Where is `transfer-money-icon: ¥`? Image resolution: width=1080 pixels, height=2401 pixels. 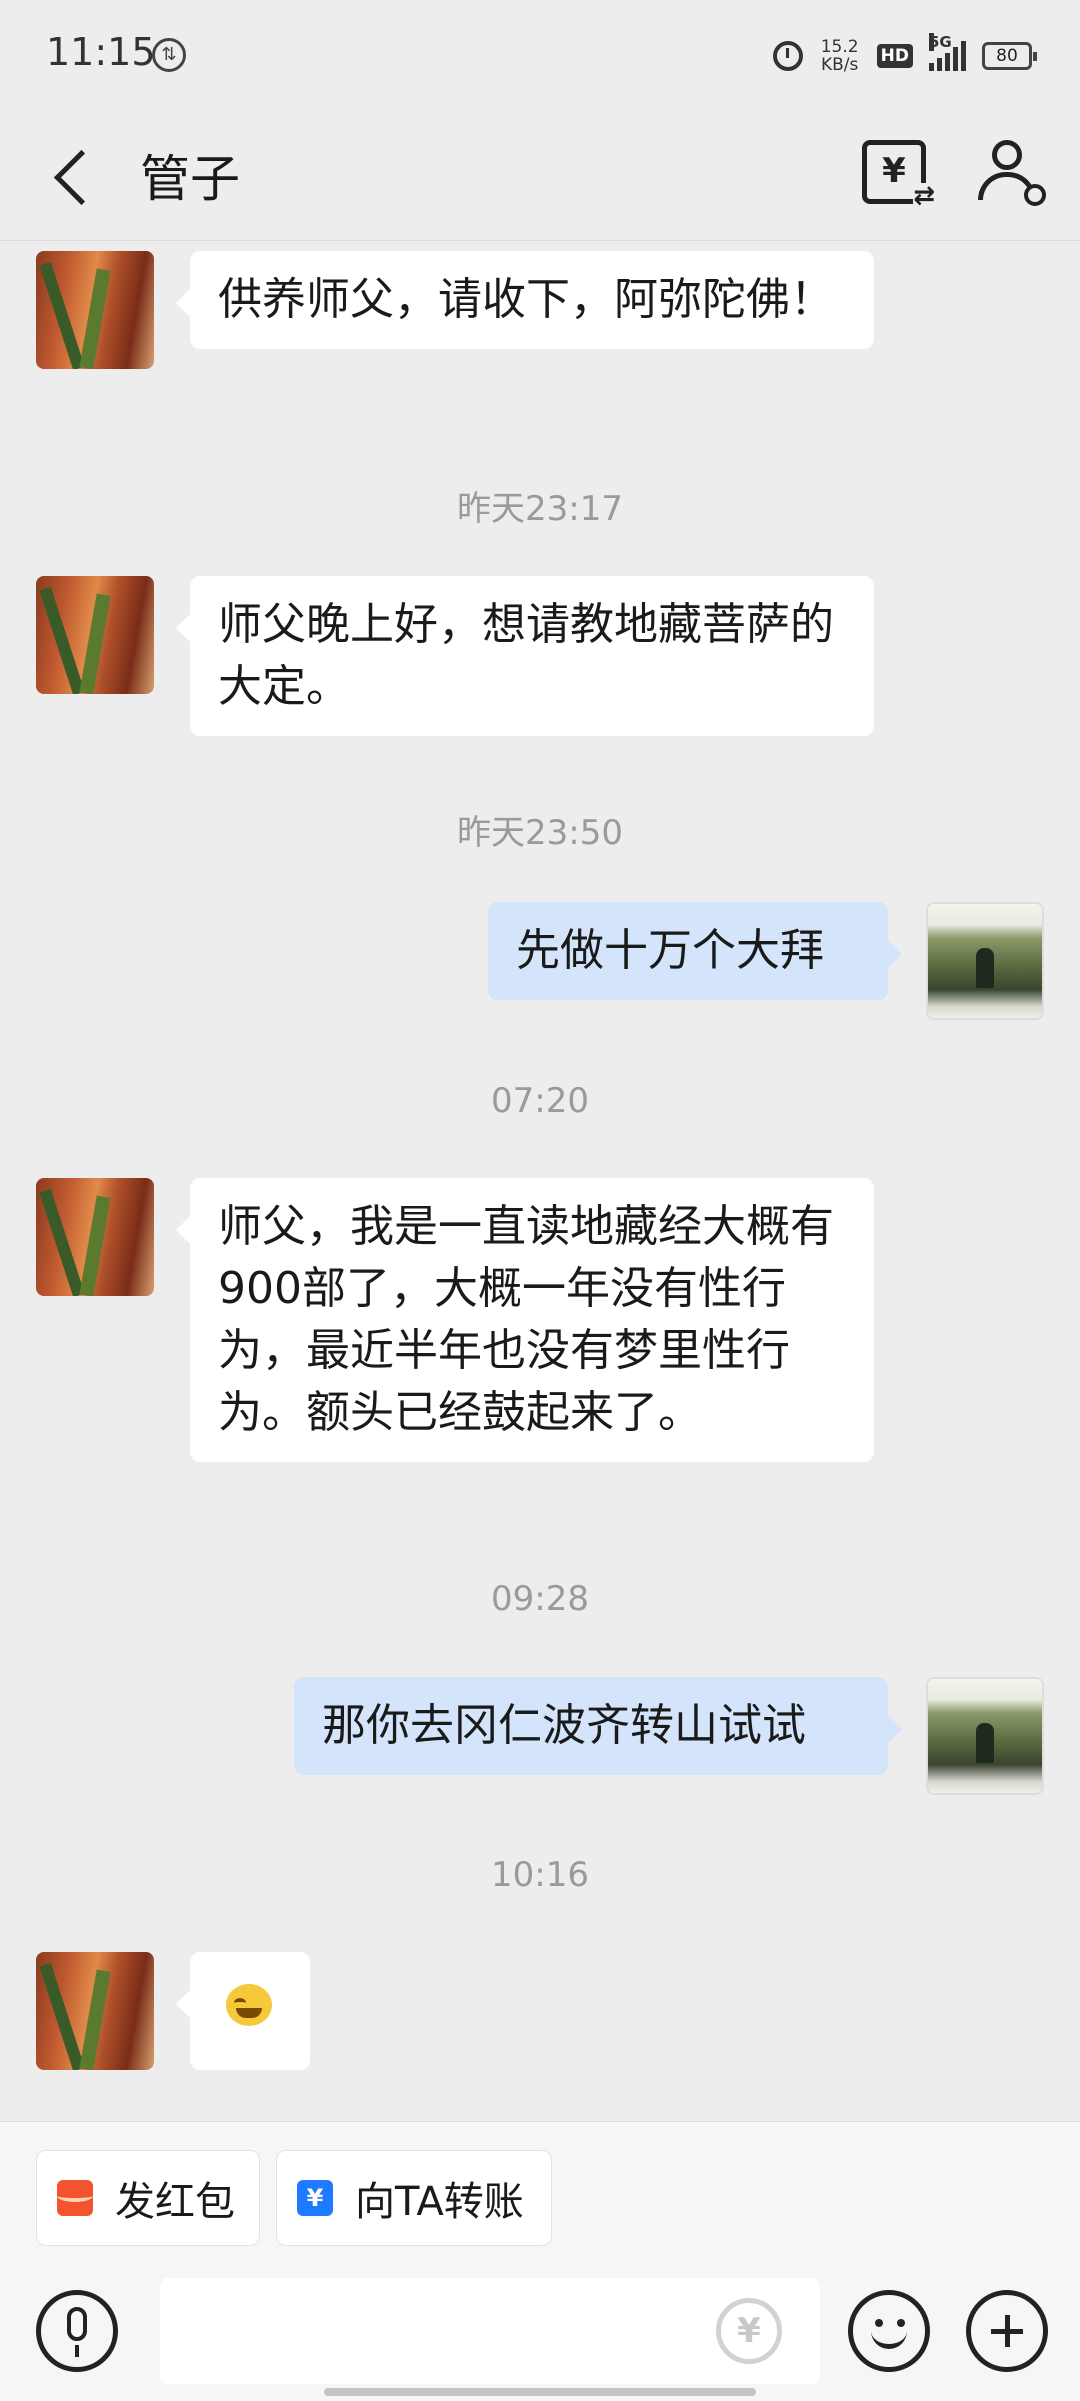
transfer-money-icon: ¥ is located at coordinates (898, 174).